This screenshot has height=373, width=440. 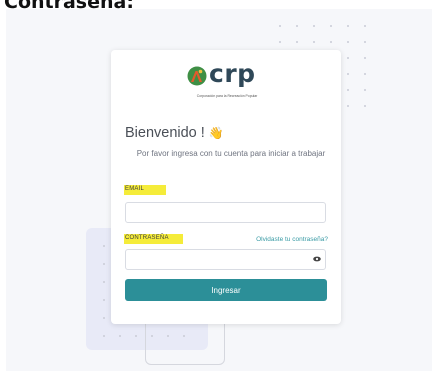 What do you see at coordinates (232, 73) in the screenshot?
I see `brand-name: crp` at bounding box center [232, 73].